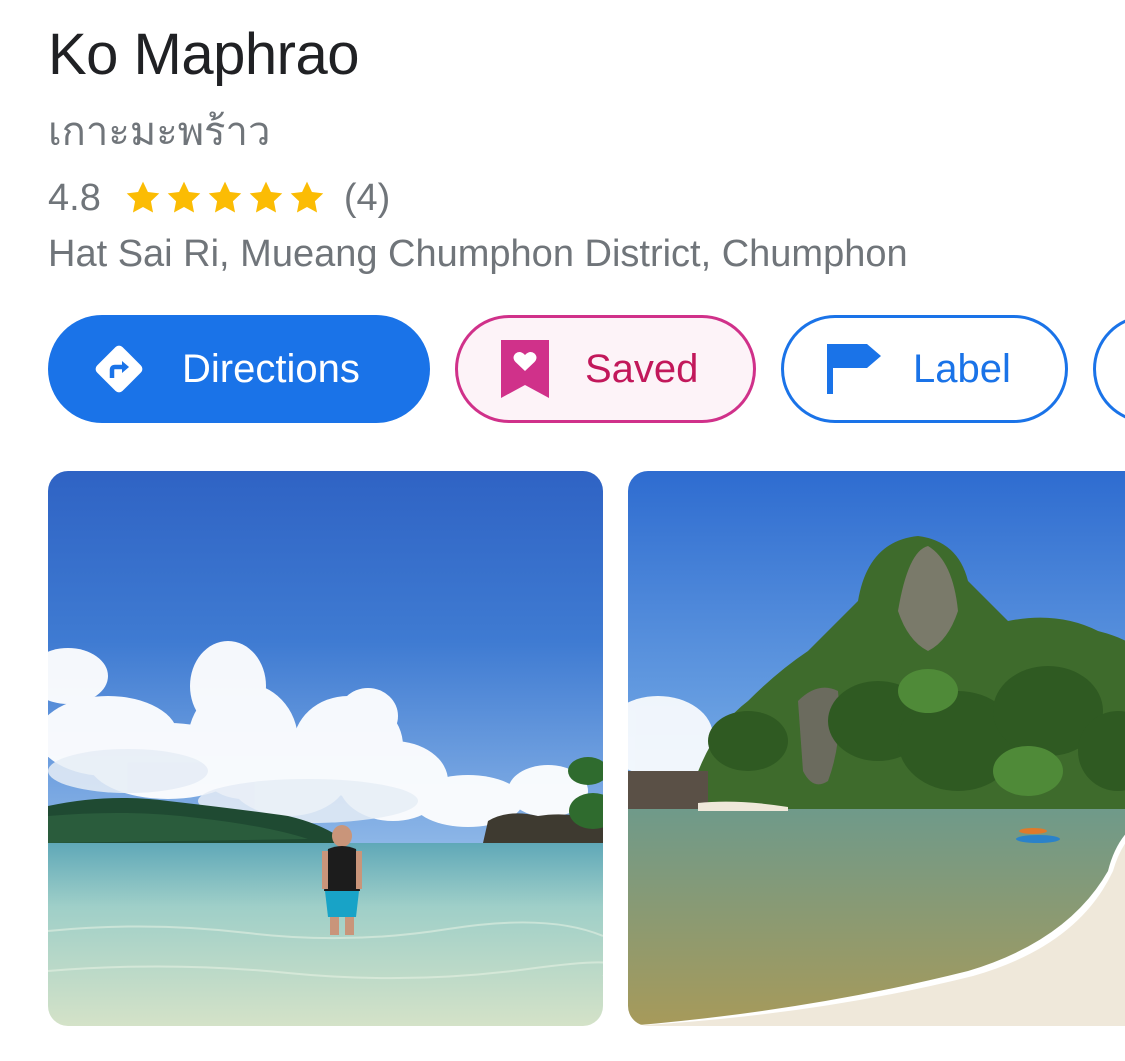 The image size is (1125, 1061). Describe the element at coordinates (203, 54) in the screenshot. I see `place-title: Ko Maphrao` at that location.